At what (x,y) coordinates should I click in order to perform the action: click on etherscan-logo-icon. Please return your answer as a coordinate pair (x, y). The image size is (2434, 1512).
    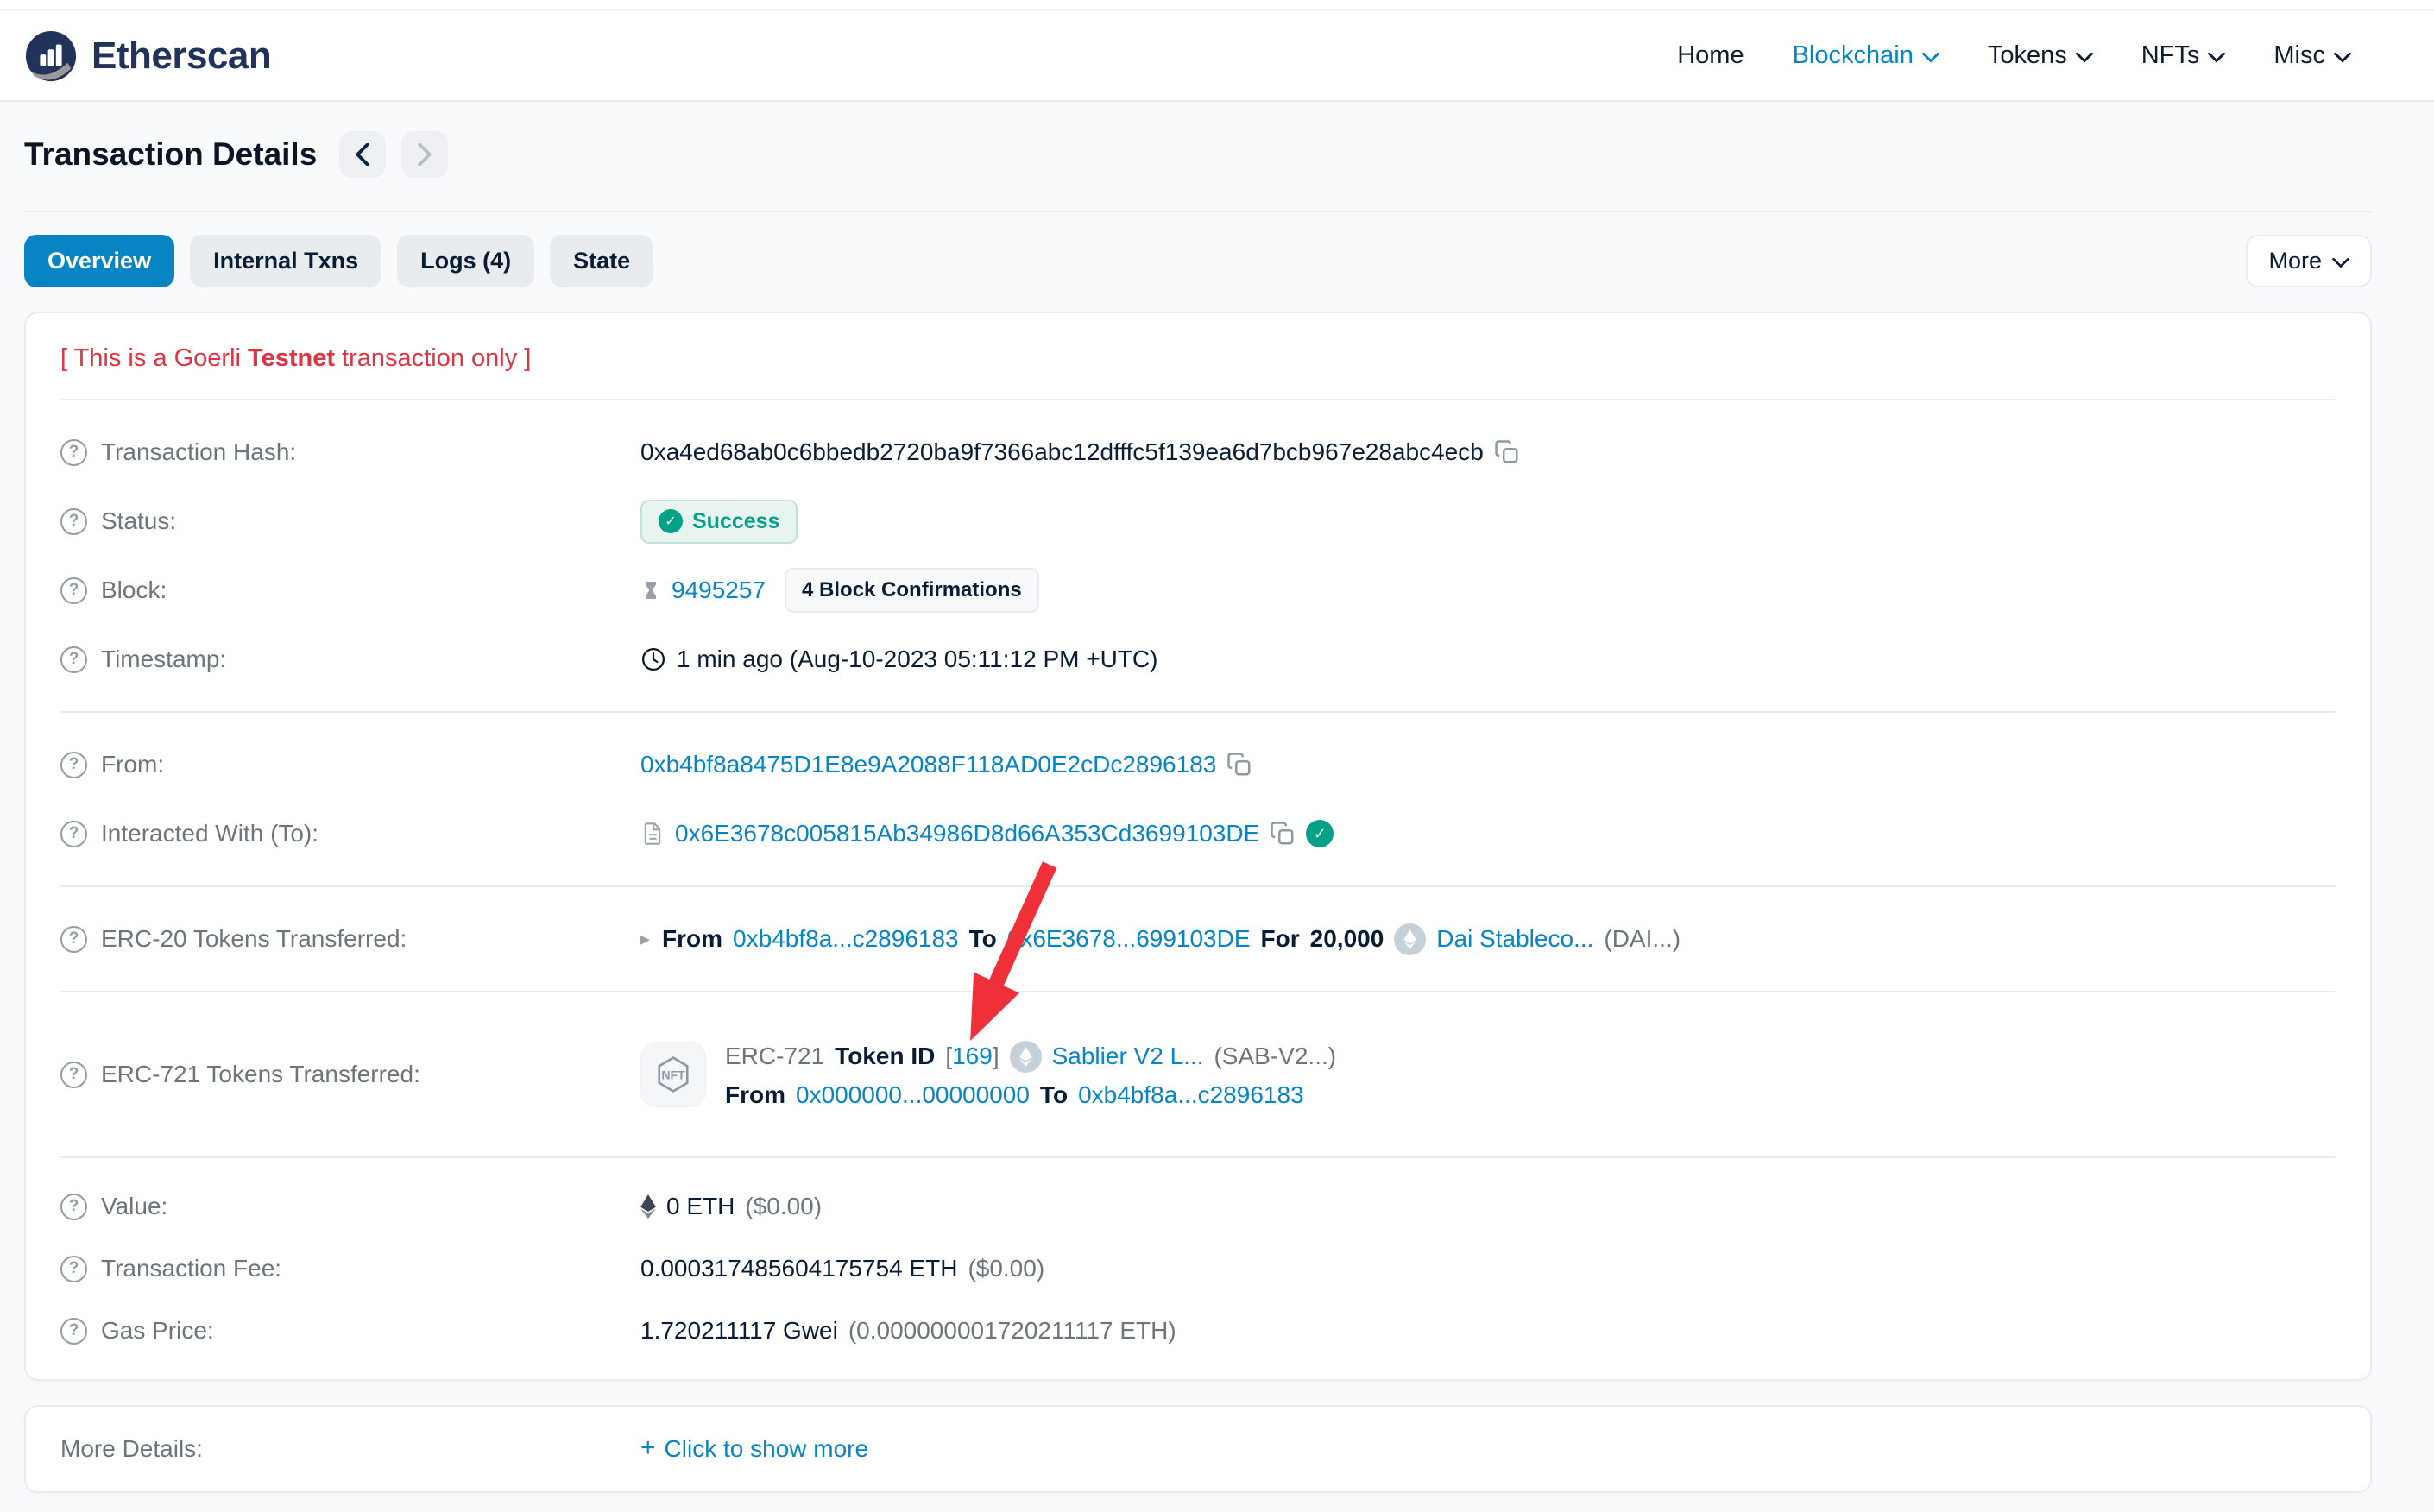
    Looking at the image, I should click on (51, 55).